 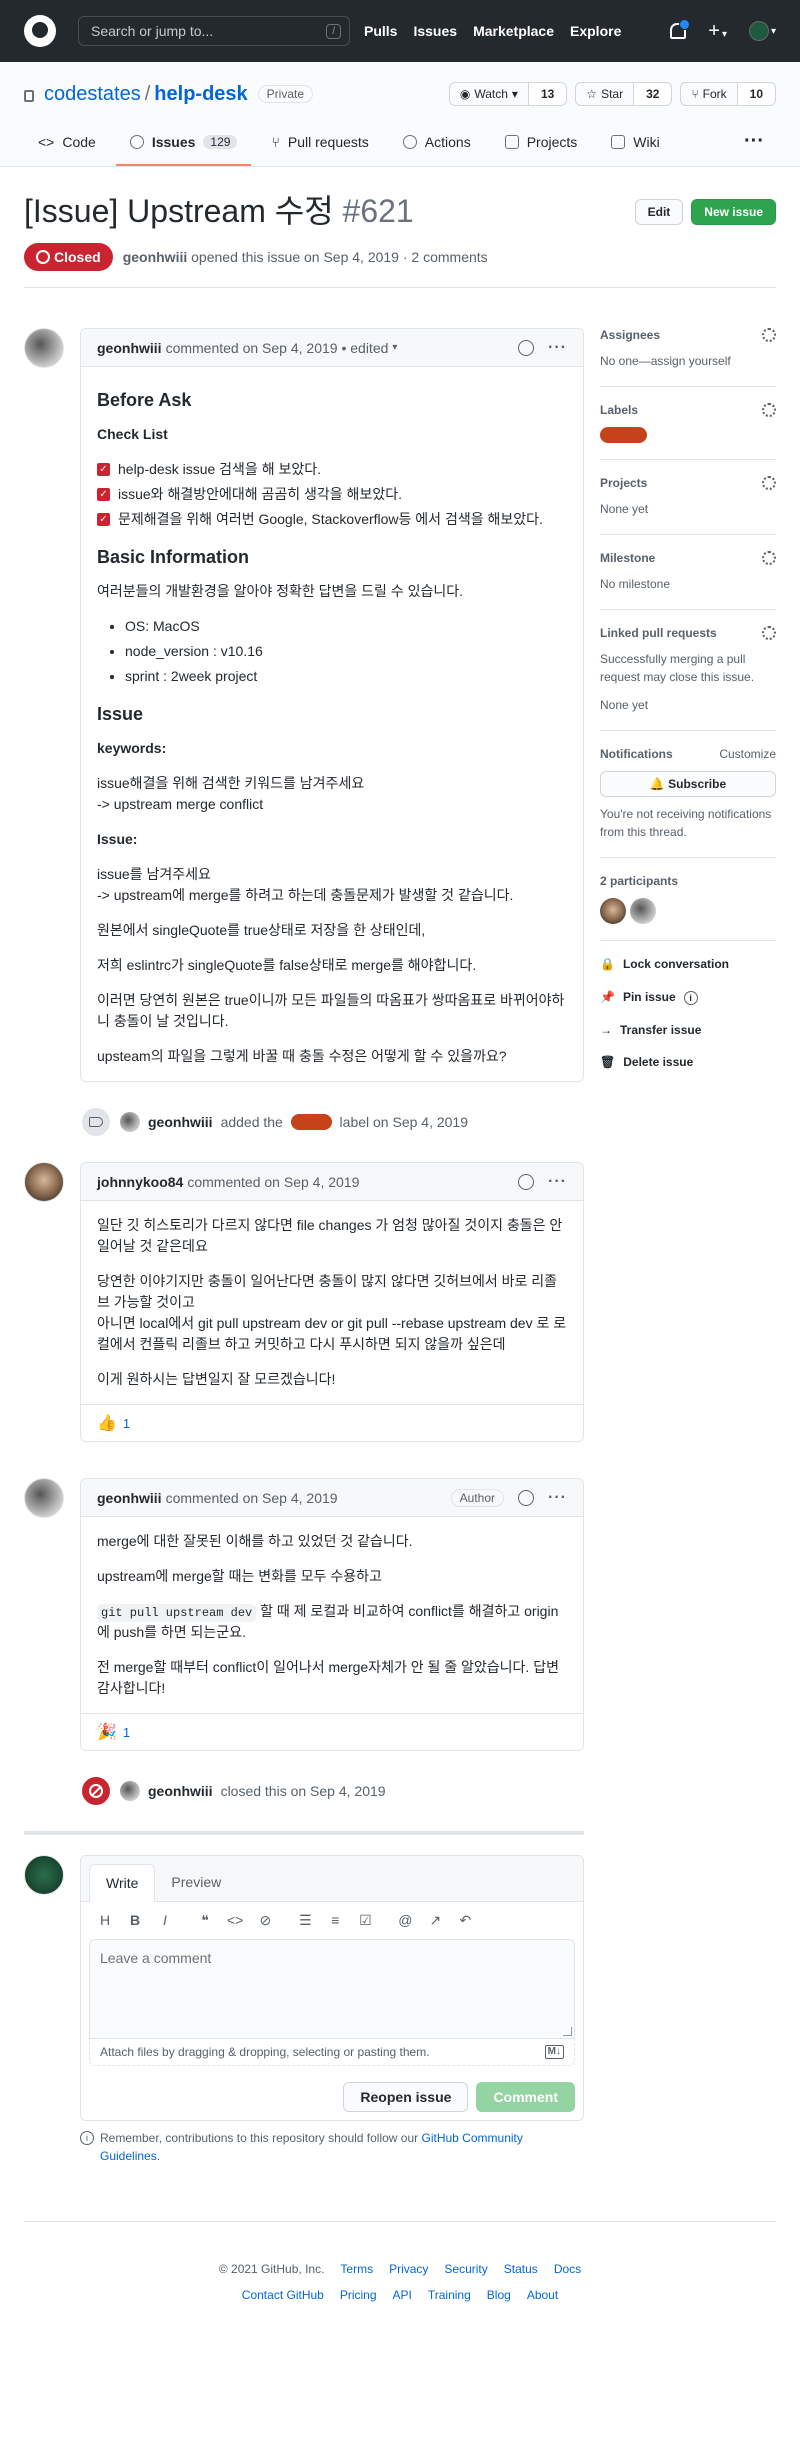 What do you see at coordinates (658, 633) in the screenshot?
I see `linked-prs-title: Linked pull requests` at bounding box center [658, 633].